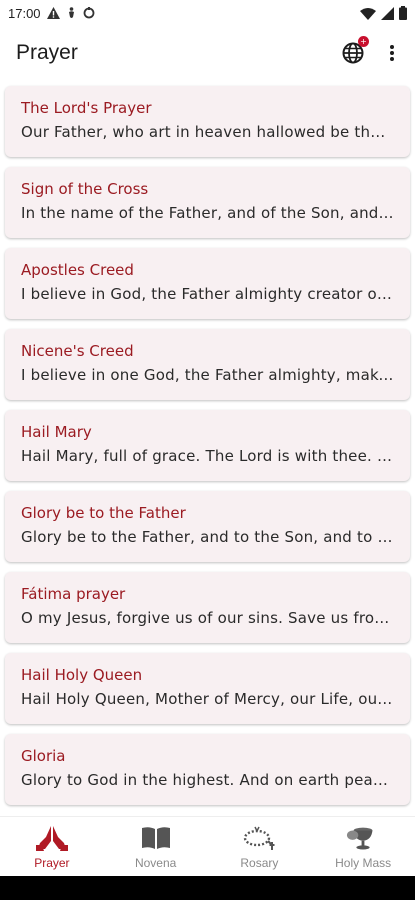 This screenshot has height=900, width=415. What do you see at coordinates (354, 51) in the screenshot?
I see `language-button: +` at bounding box center [354, 51].